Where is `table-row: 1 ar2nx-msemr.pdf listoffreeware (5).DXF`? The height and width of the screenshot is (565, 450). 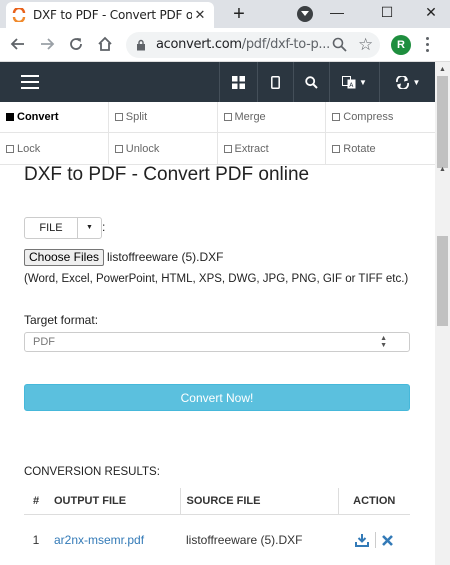
table-row: 1 ar2nx-msemr.pdf listoffreeware (5).DXF is located at coordinates (217, 539).